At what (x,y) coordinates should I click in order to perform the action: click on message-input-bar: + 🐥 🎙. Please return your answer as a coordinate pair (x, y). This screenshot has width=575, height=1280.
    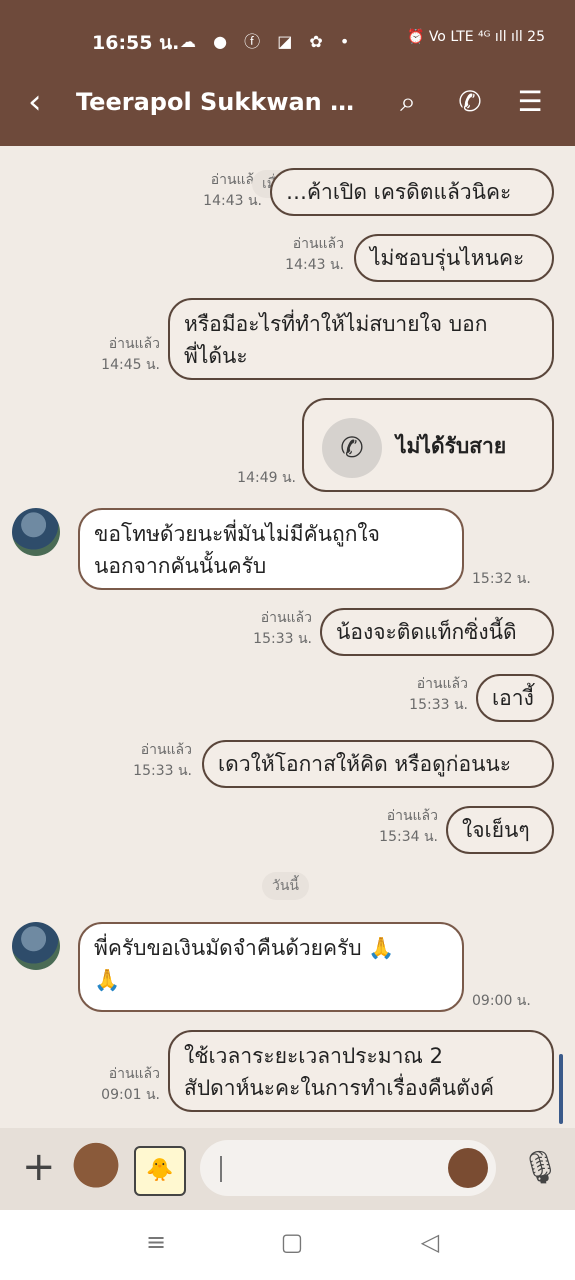
    Looking at the image, I should click on (287, 1169).